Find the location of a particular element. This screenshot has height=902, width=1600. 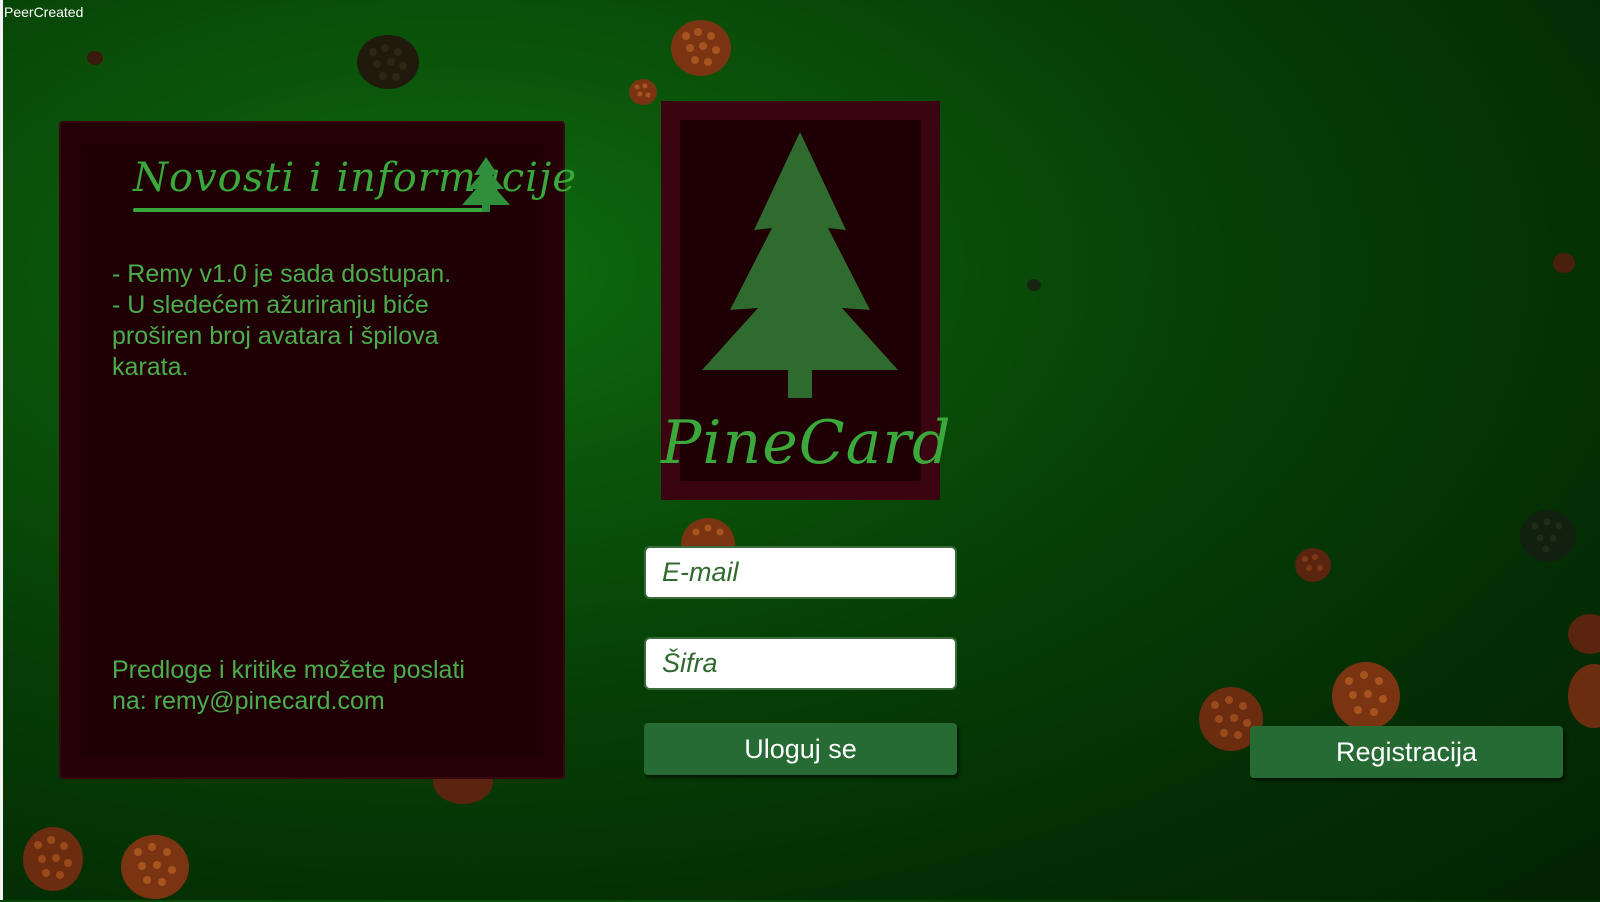

news-title-underline is located at coordinates (309, 210).